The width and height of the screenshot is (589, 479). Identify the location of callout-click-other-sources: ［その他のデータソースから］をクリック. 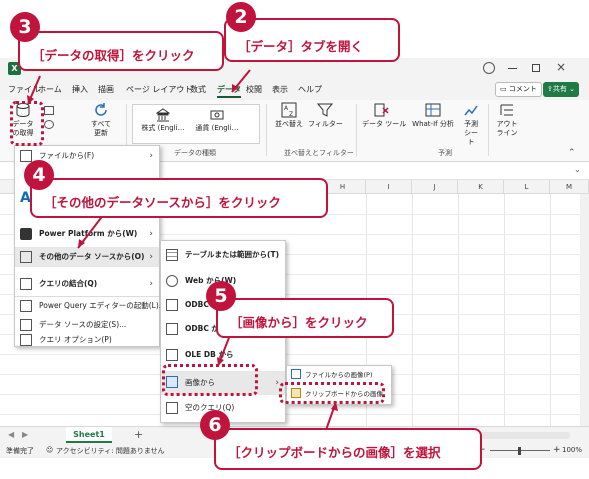
(179, 198).